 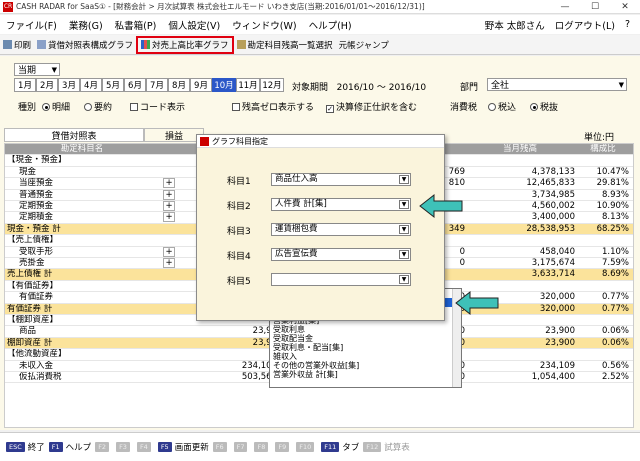 I want to click on kind-detail-radio: 明細, so click(x=56, y=106).